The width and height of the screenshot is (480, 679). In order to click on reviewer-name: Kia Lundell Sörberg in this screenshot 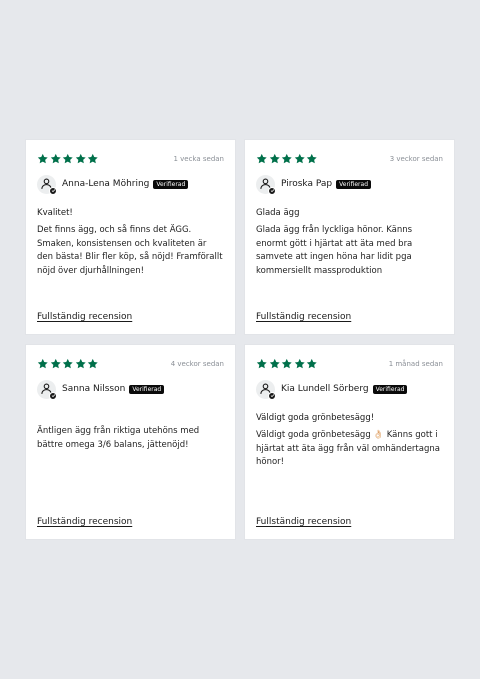, I will do `click(325, 389)`.